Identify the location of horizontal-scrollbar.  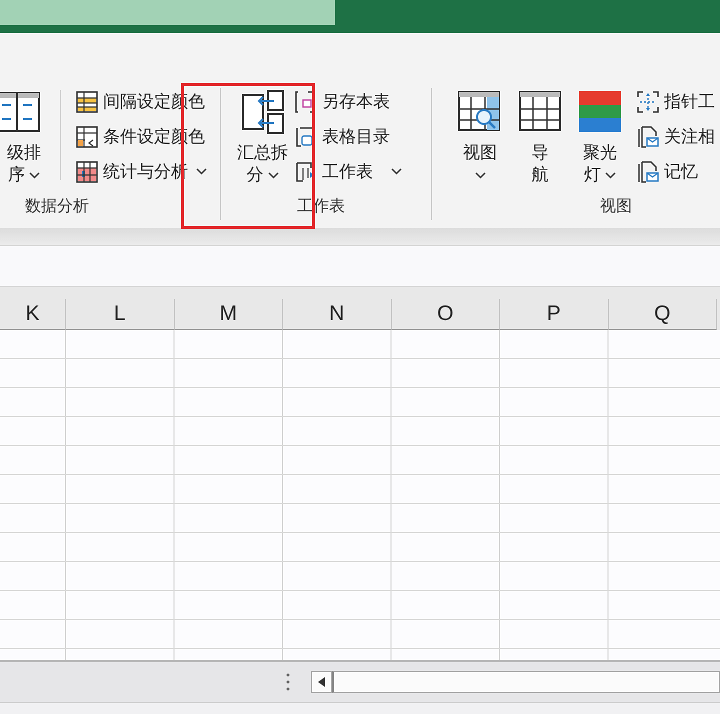
(526, 682).